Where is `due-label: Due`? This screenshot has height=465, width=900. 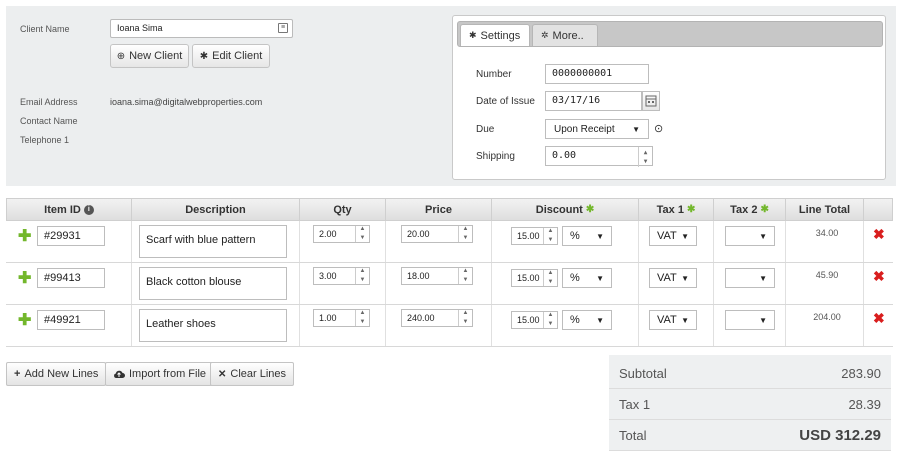
due-label: Due is located at coordinates (485, 129).